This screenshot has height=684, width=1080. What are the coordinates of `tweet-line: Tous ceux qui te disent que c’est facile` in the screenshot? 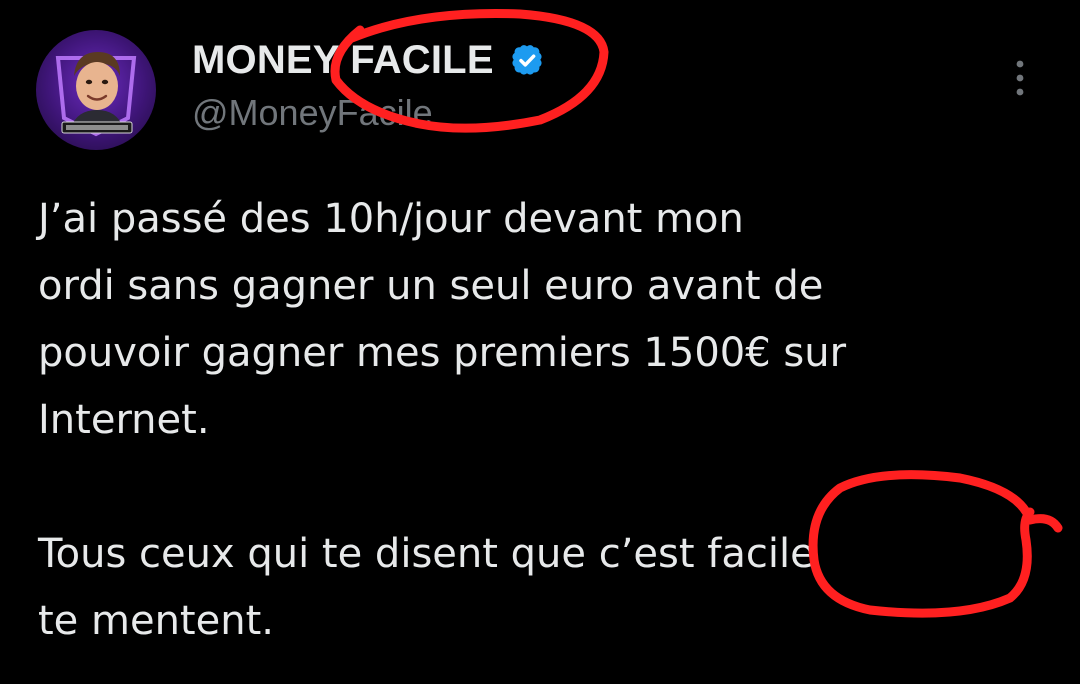 It's located at (426, 554).